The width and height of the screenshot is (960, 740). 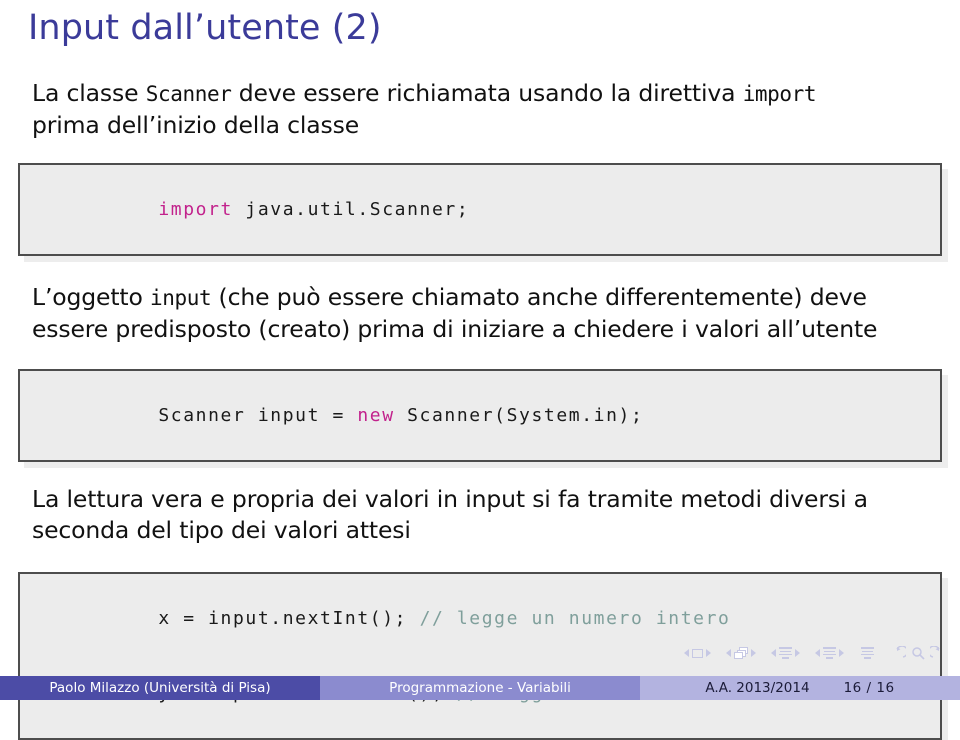 I want to click on appendix-navigation, so click(x=867, y=653).